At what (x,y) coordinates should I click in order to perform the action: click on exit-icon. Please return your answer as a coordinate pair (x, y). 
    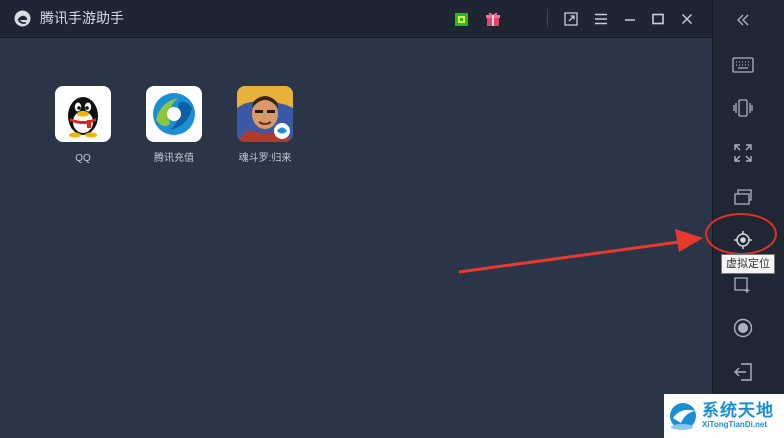
    Looking at the image, I should click on (743, 372).